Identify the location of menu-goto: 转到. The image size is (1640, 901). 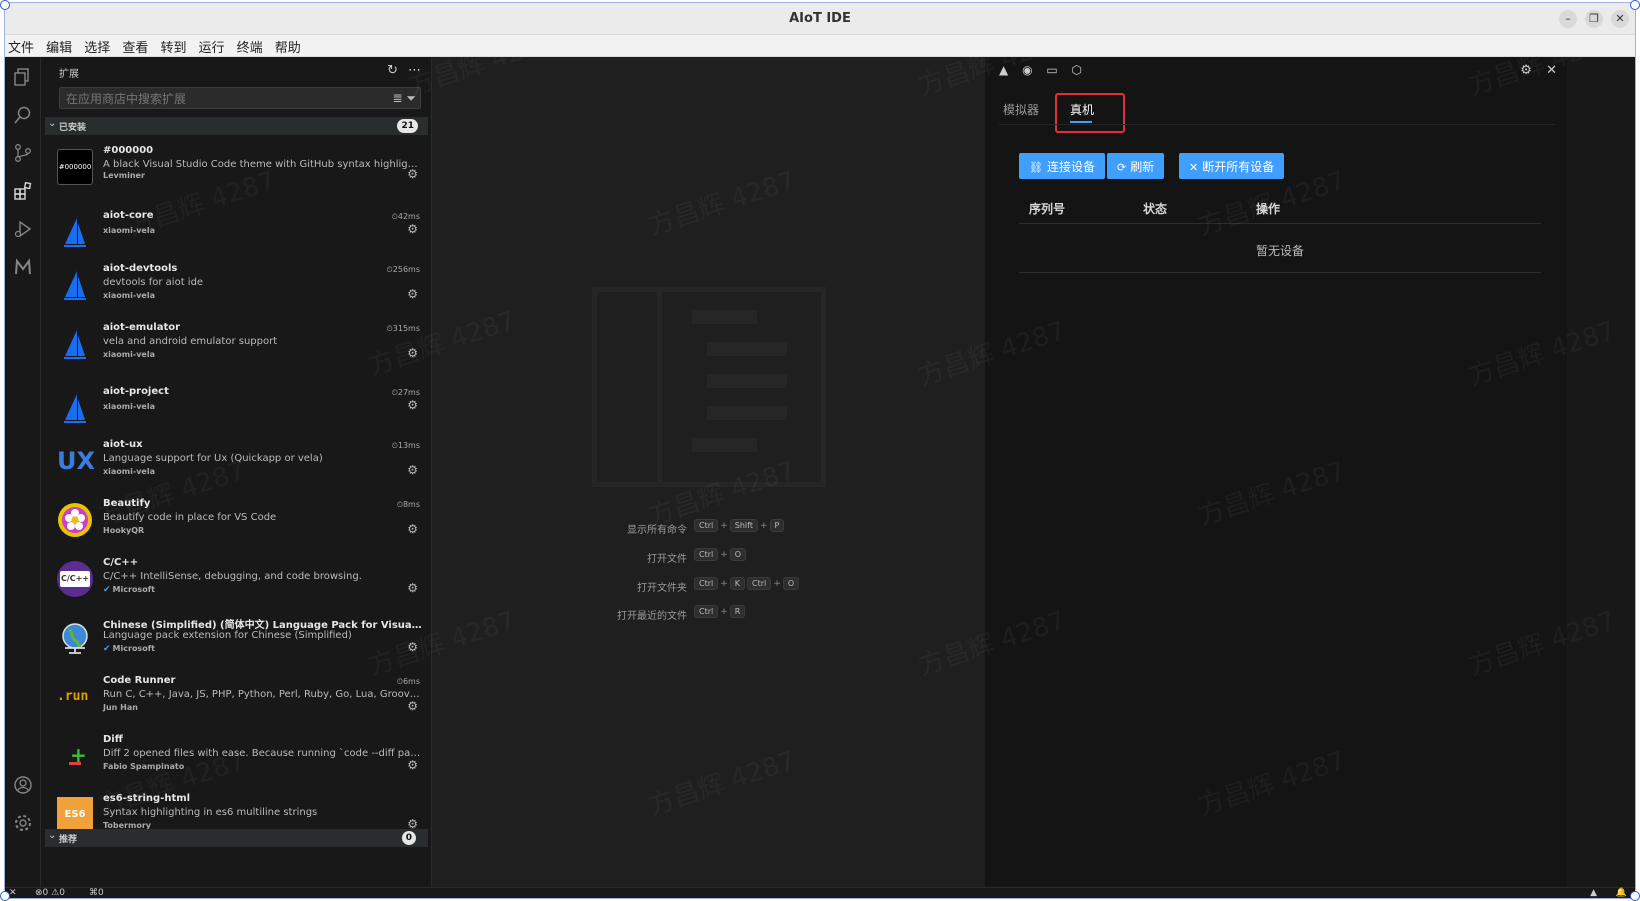
(171, 45).